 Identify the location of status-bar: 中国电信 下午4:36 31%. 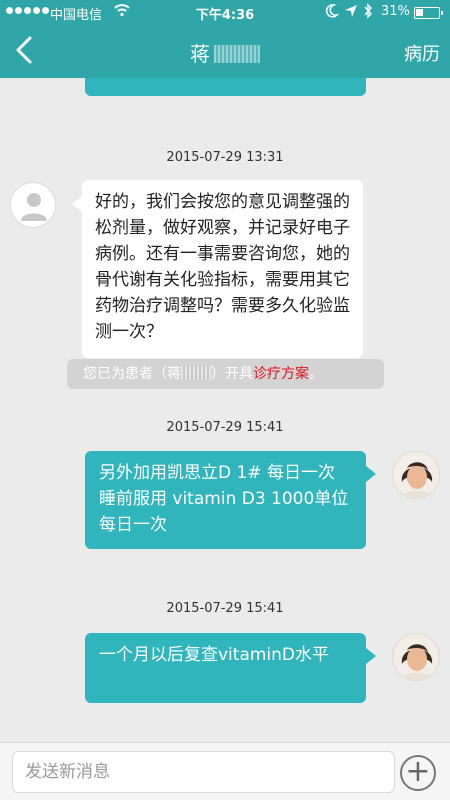
(225, 13).